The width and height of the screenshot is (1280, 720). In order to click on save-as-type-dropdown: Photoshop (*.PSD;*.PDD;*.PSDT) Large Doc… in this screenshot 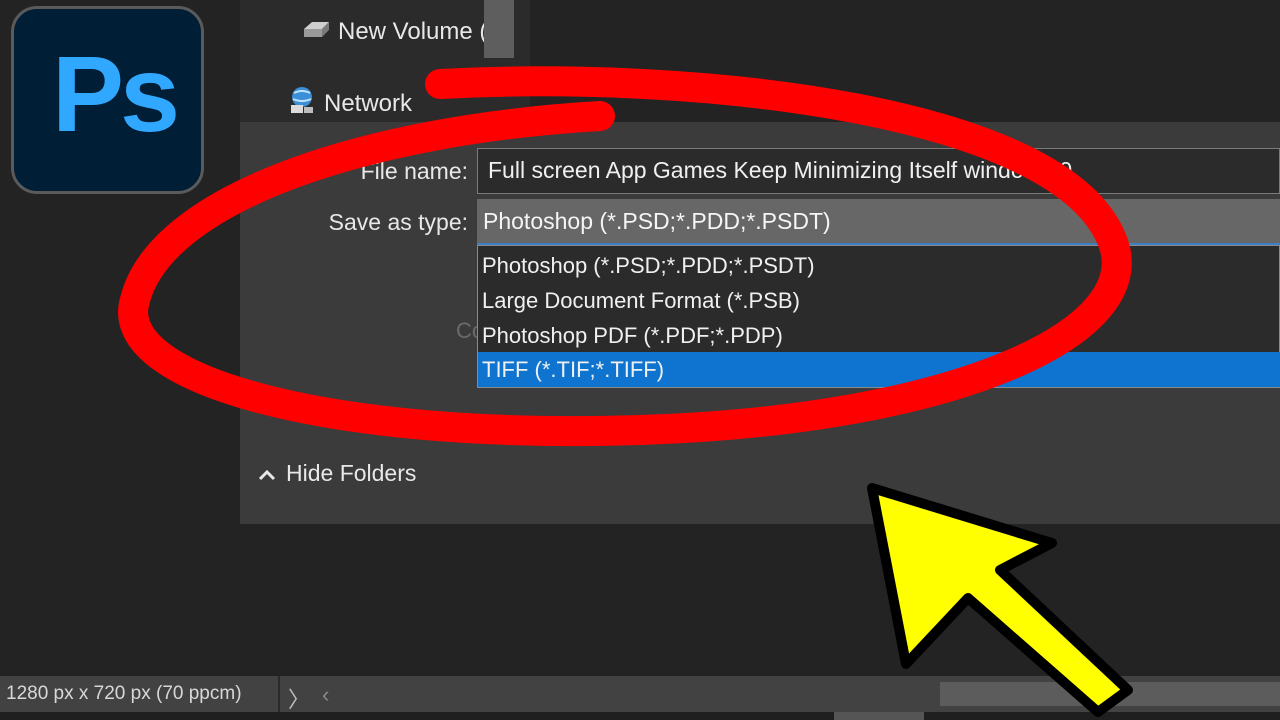, I will do `click(878, 316)`.